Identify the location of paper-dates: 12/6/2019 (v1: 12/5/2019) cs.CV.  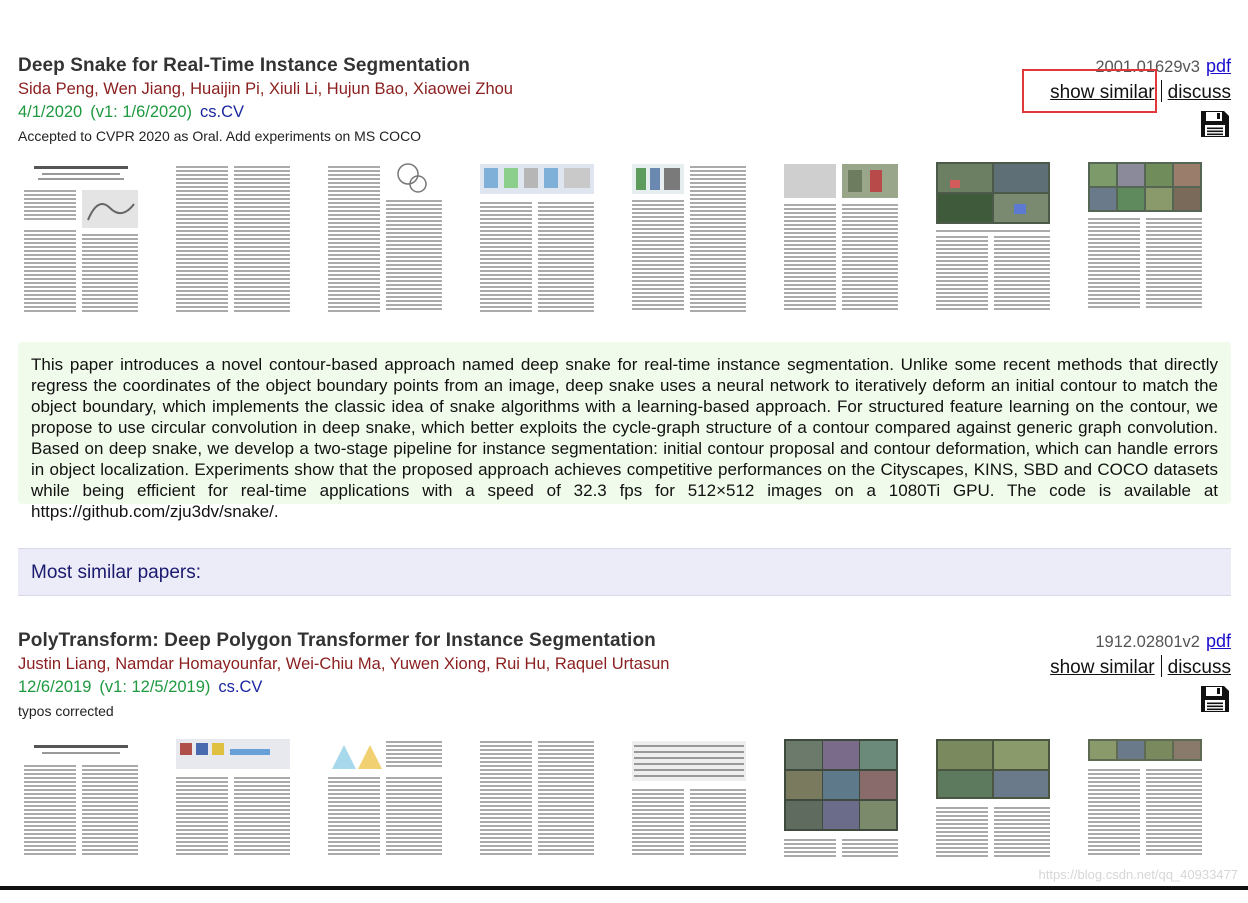
(624, 687).